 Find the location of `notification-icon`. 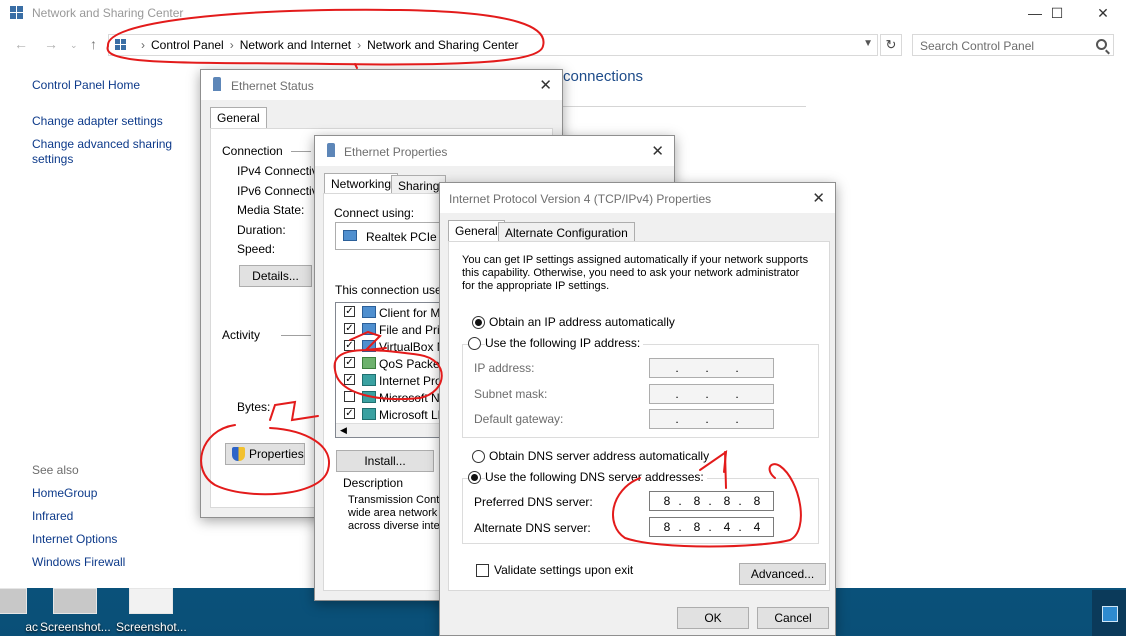

notification-icon is located at coordinates (1110, 614).